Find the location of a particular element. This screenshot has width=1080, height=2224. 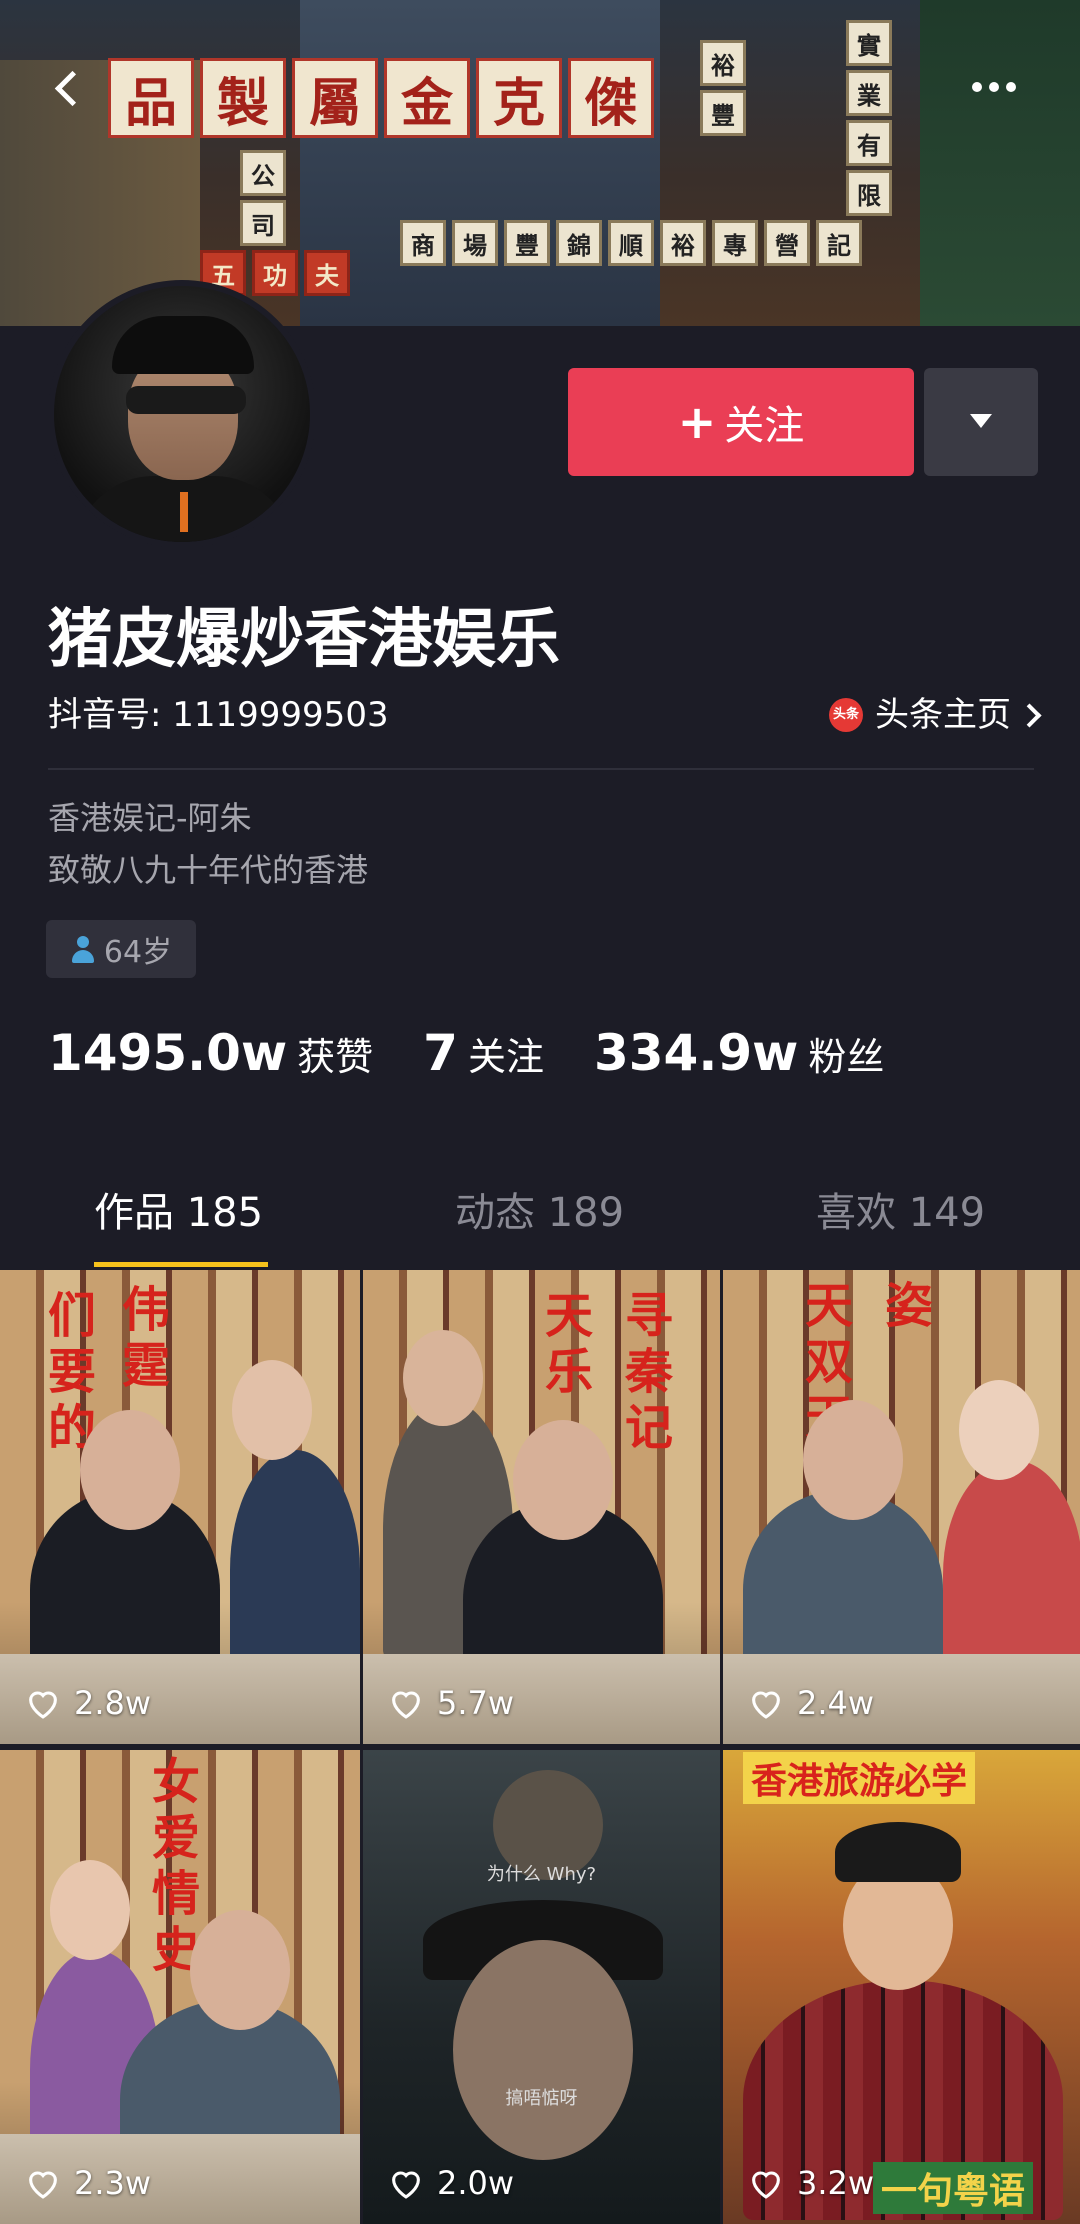

cover-sign: 順 is located at coordinates (631, 243).